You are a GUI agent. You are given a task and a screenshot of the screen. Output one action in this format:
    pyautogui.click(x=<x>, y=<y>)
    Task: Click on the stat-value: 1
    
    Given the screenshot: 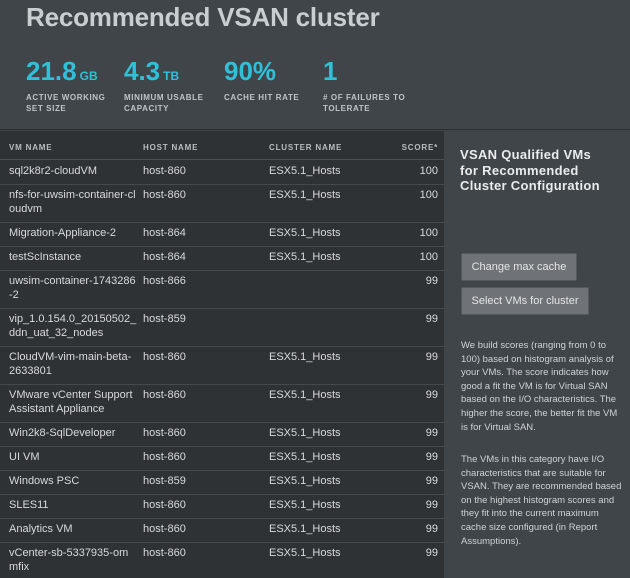 What is the action you would take?
    pyautogui.click(x=330, y=71)
    